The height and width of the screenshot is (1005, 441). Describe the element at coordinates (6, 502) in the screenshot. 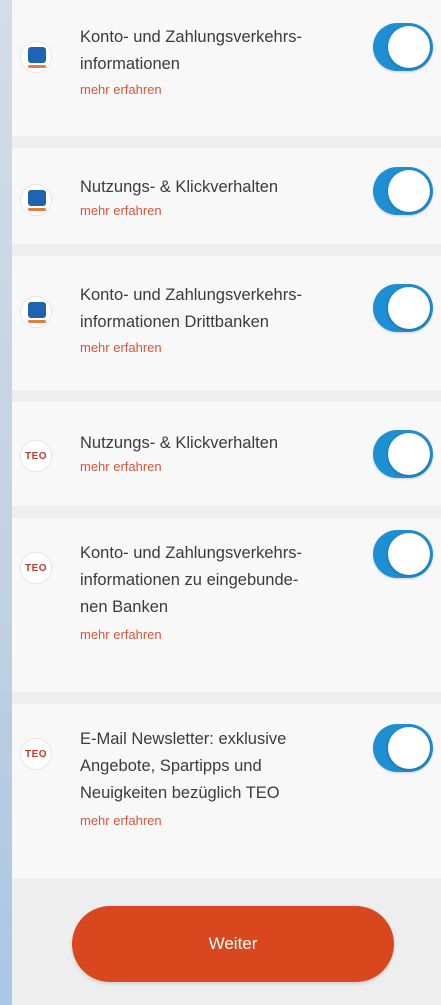

I see `left-background-strip` at that location.